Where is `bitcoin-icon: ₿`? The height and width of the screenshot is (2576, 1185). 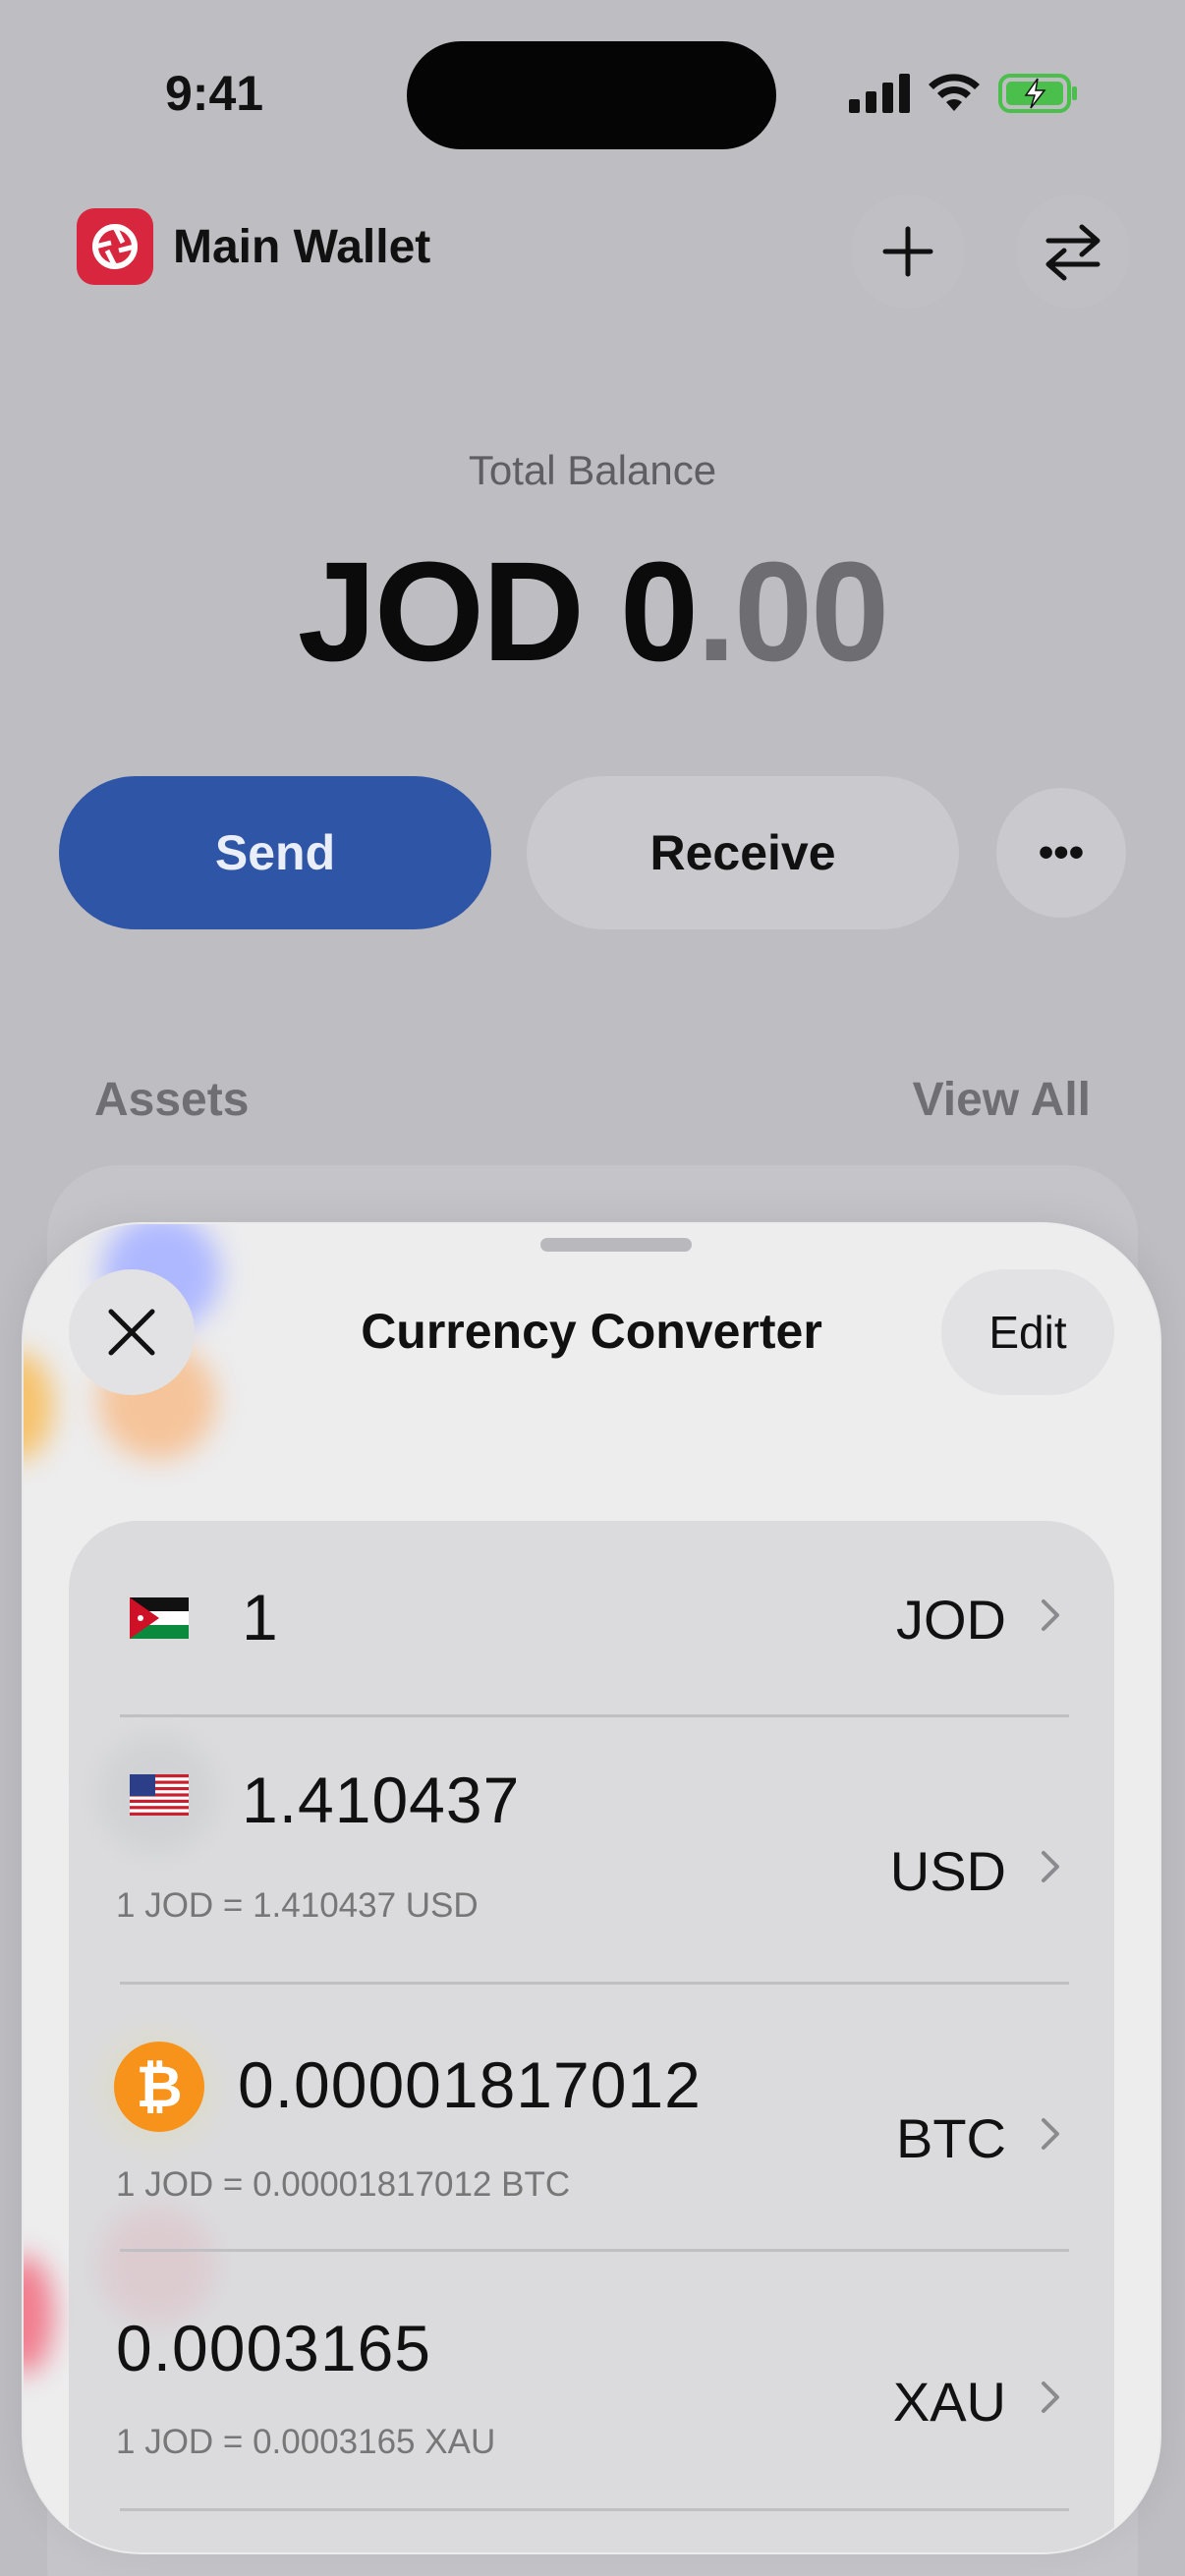 bitcoin-icon: ₿ is located at coordinates (159, 2087).